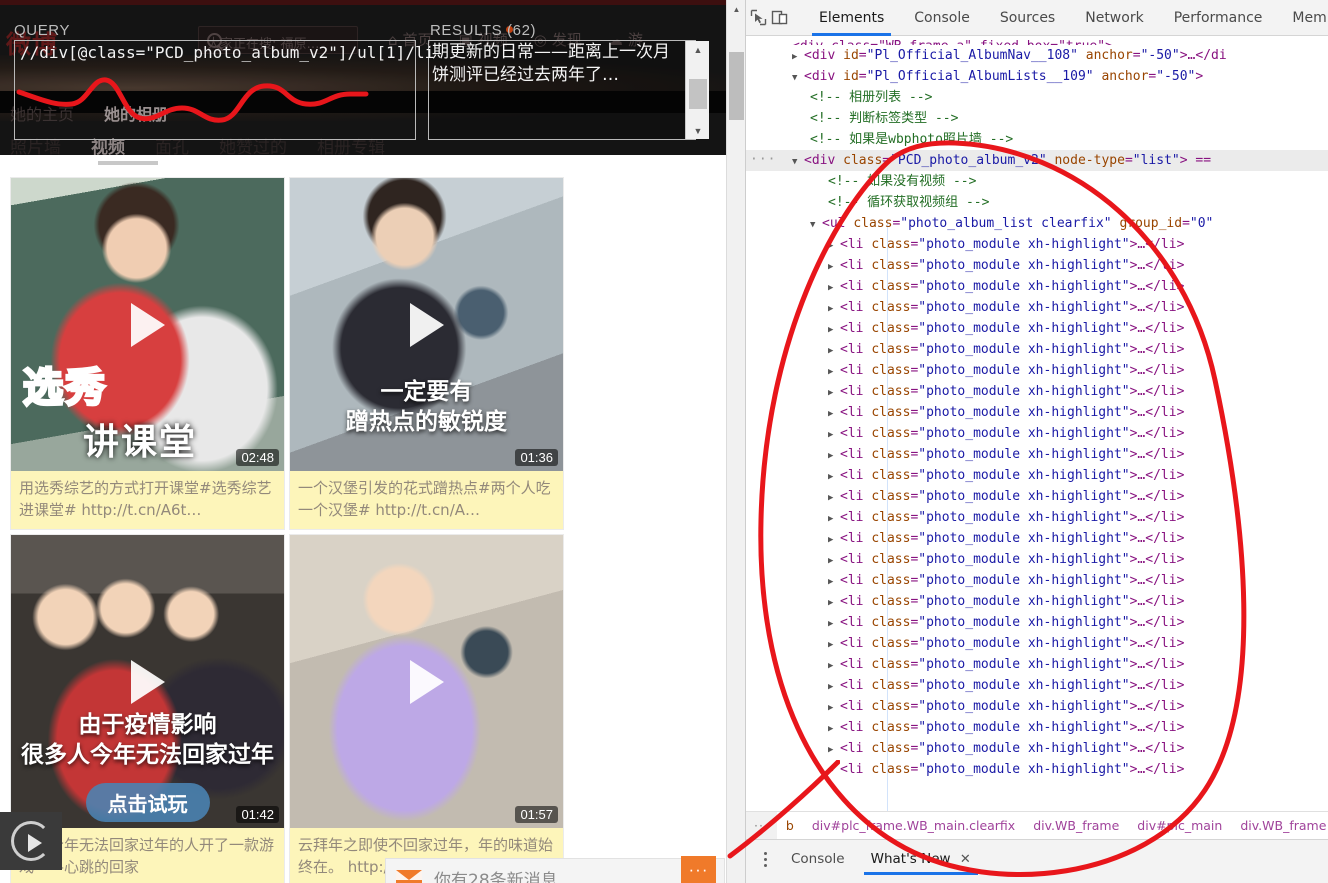 This screenshot has width=1328, height=883. I want to click on thumbnail-overlay-text: 由于疫情影响 很多人今年无法回家过年, so click(147, 740).